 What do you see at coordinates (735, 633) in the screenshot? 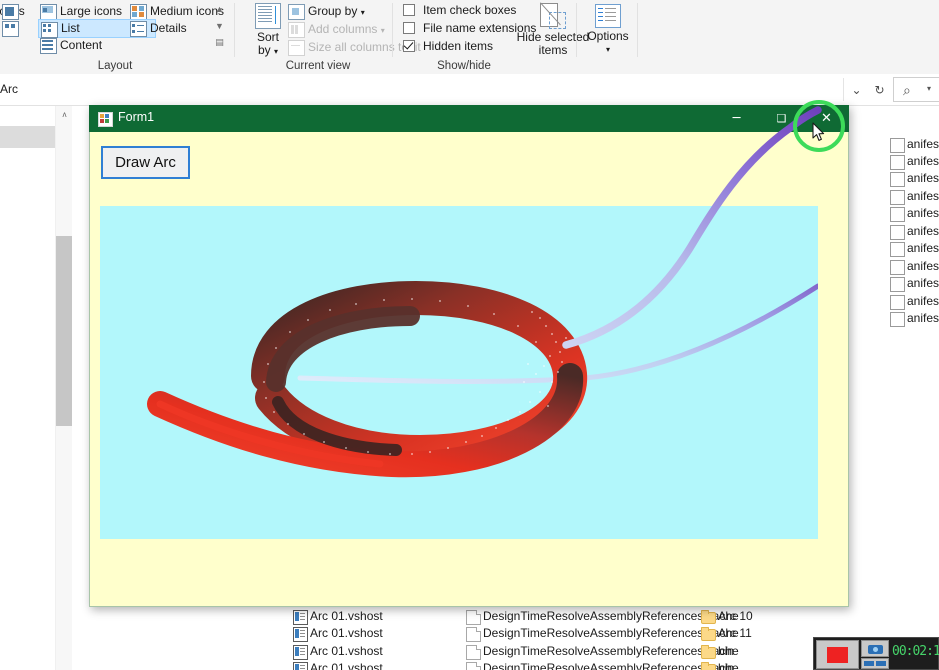
I see `list-item-label: Arc 11` at bounding box center [735, 633].